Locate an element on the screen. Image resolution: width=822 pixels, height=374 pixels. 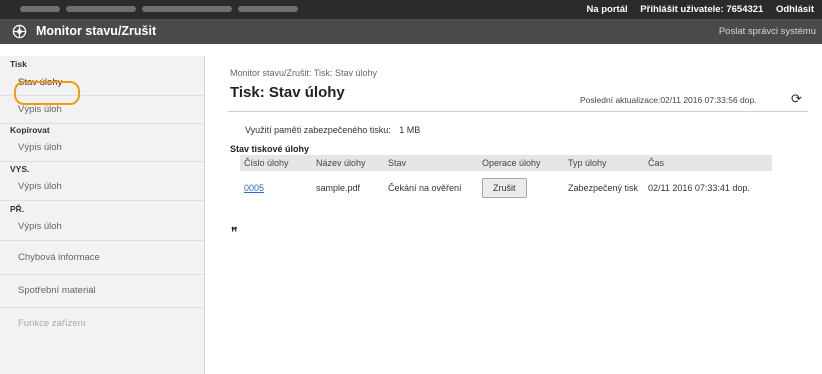
job-name: sample.pdf is located at coordinates (338, 188).